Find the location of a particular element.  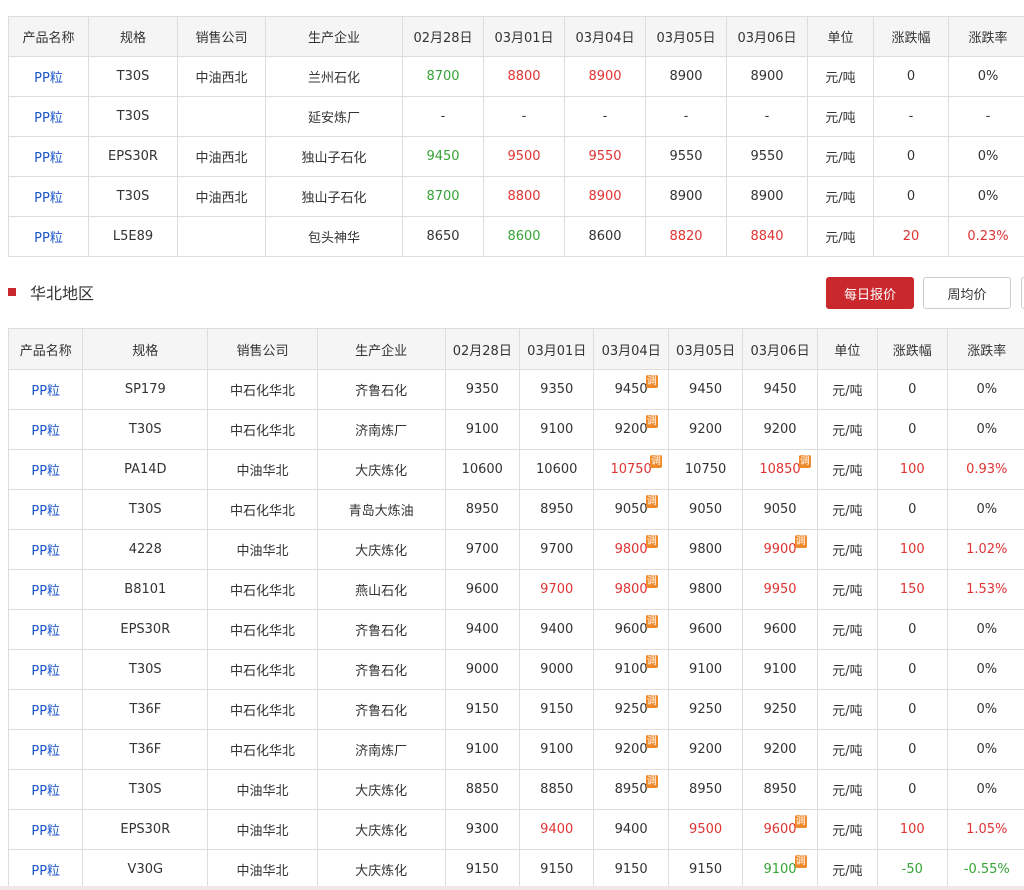

price-value-wrap: 8600 is located at coordinates (523, 236).